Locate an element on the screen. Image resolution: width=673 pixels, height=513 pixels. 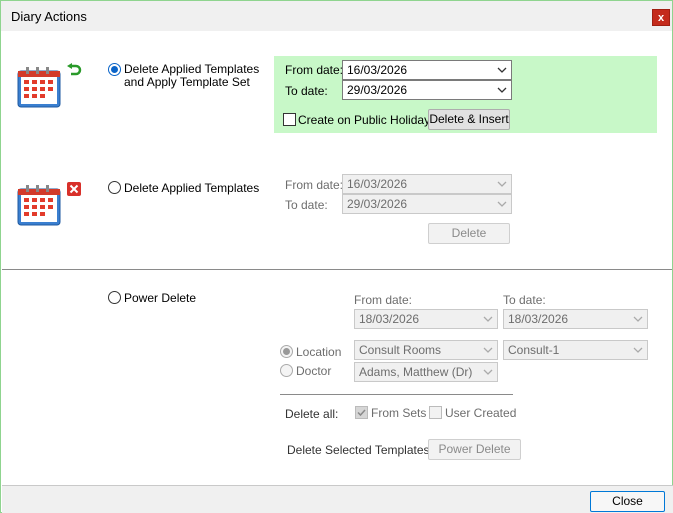
red-x-icon is located at coordinates (74, 189).